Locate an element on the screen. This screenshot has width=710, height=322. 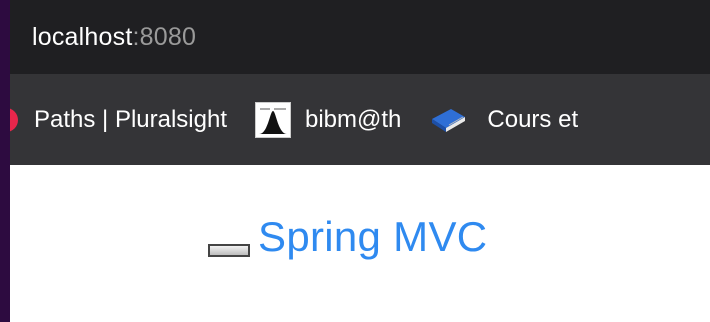
pluralsight-icon is located at coordinates (14, 119).